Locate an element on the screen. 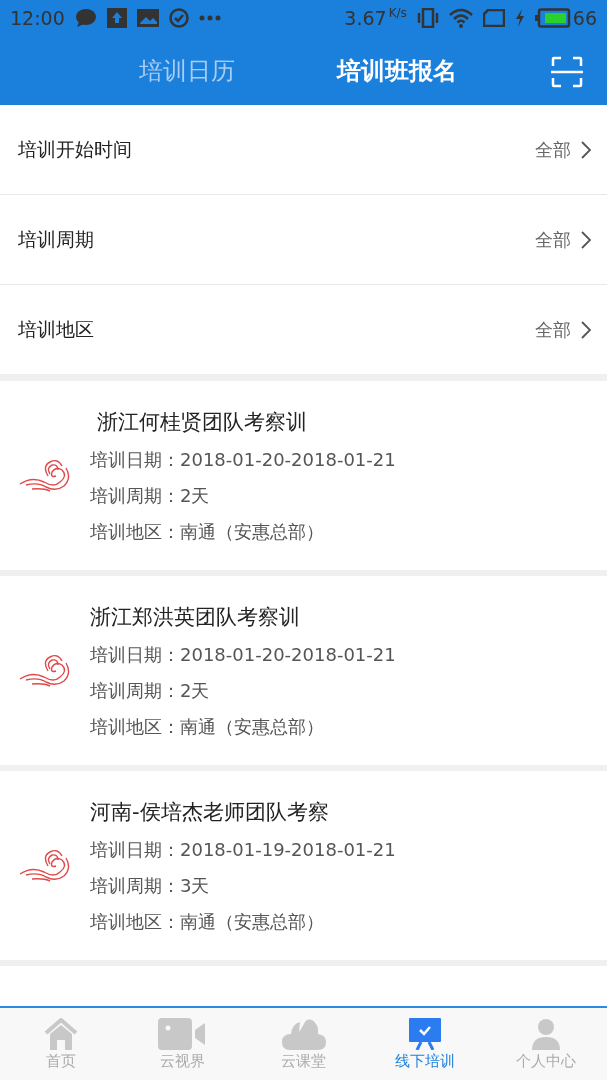 The height and width of the screenshot is (1080, 607). vibrate-icon is located at coordinates (427, 18).